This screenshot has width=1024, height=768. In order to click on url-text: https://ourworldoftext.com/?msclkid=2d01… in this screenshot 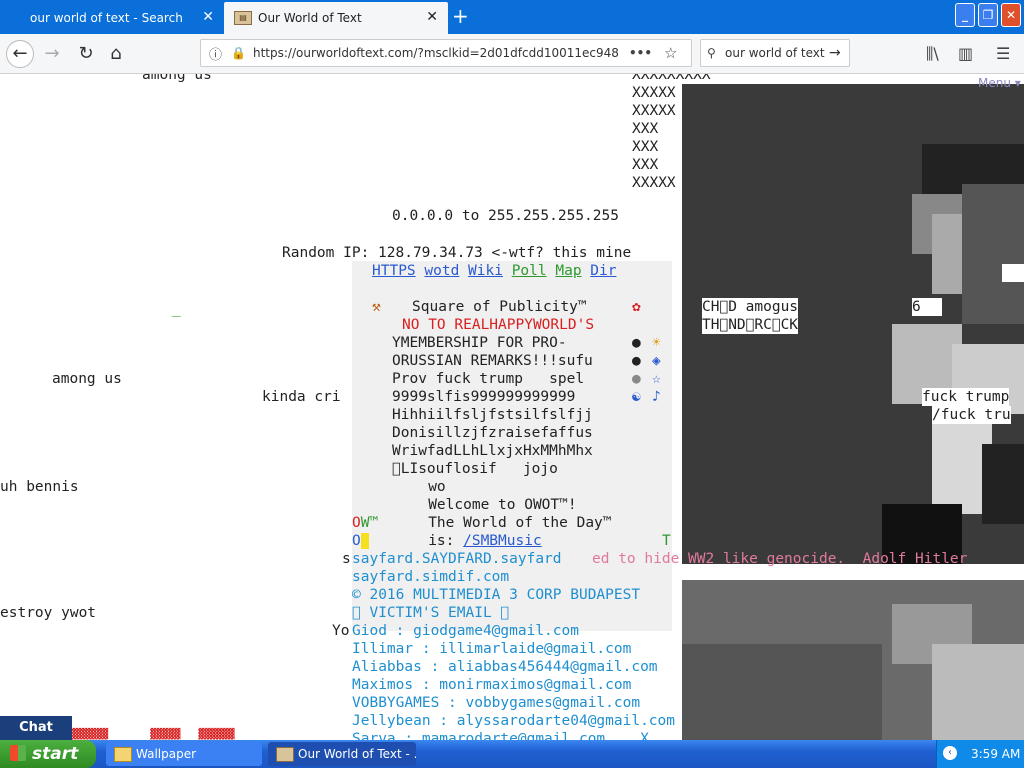, I will do `click(438, 53)`.